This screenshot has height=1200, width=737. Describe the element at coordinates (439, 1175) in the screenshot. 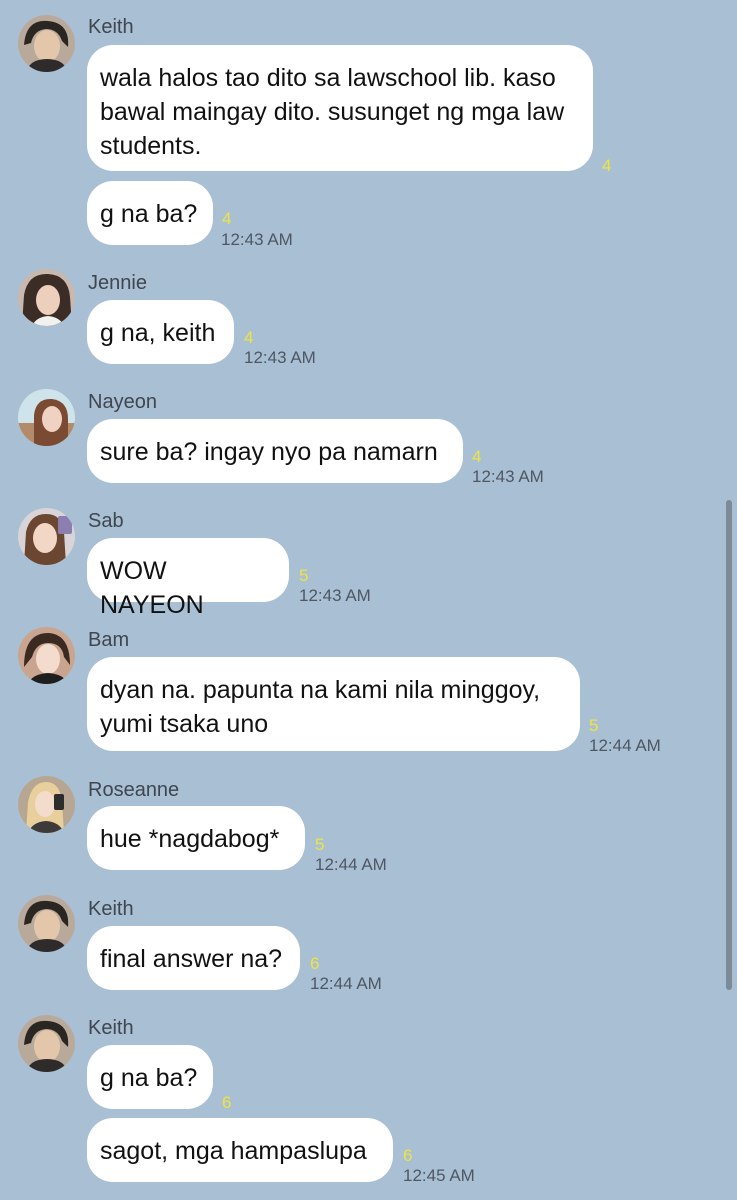

I see `timestamp: 12:45 AM` at that location.